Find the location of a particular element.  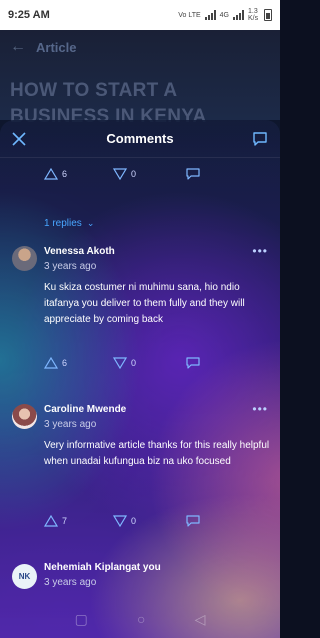

status-time: 9:25 AM is located at coordinates (29, 15).